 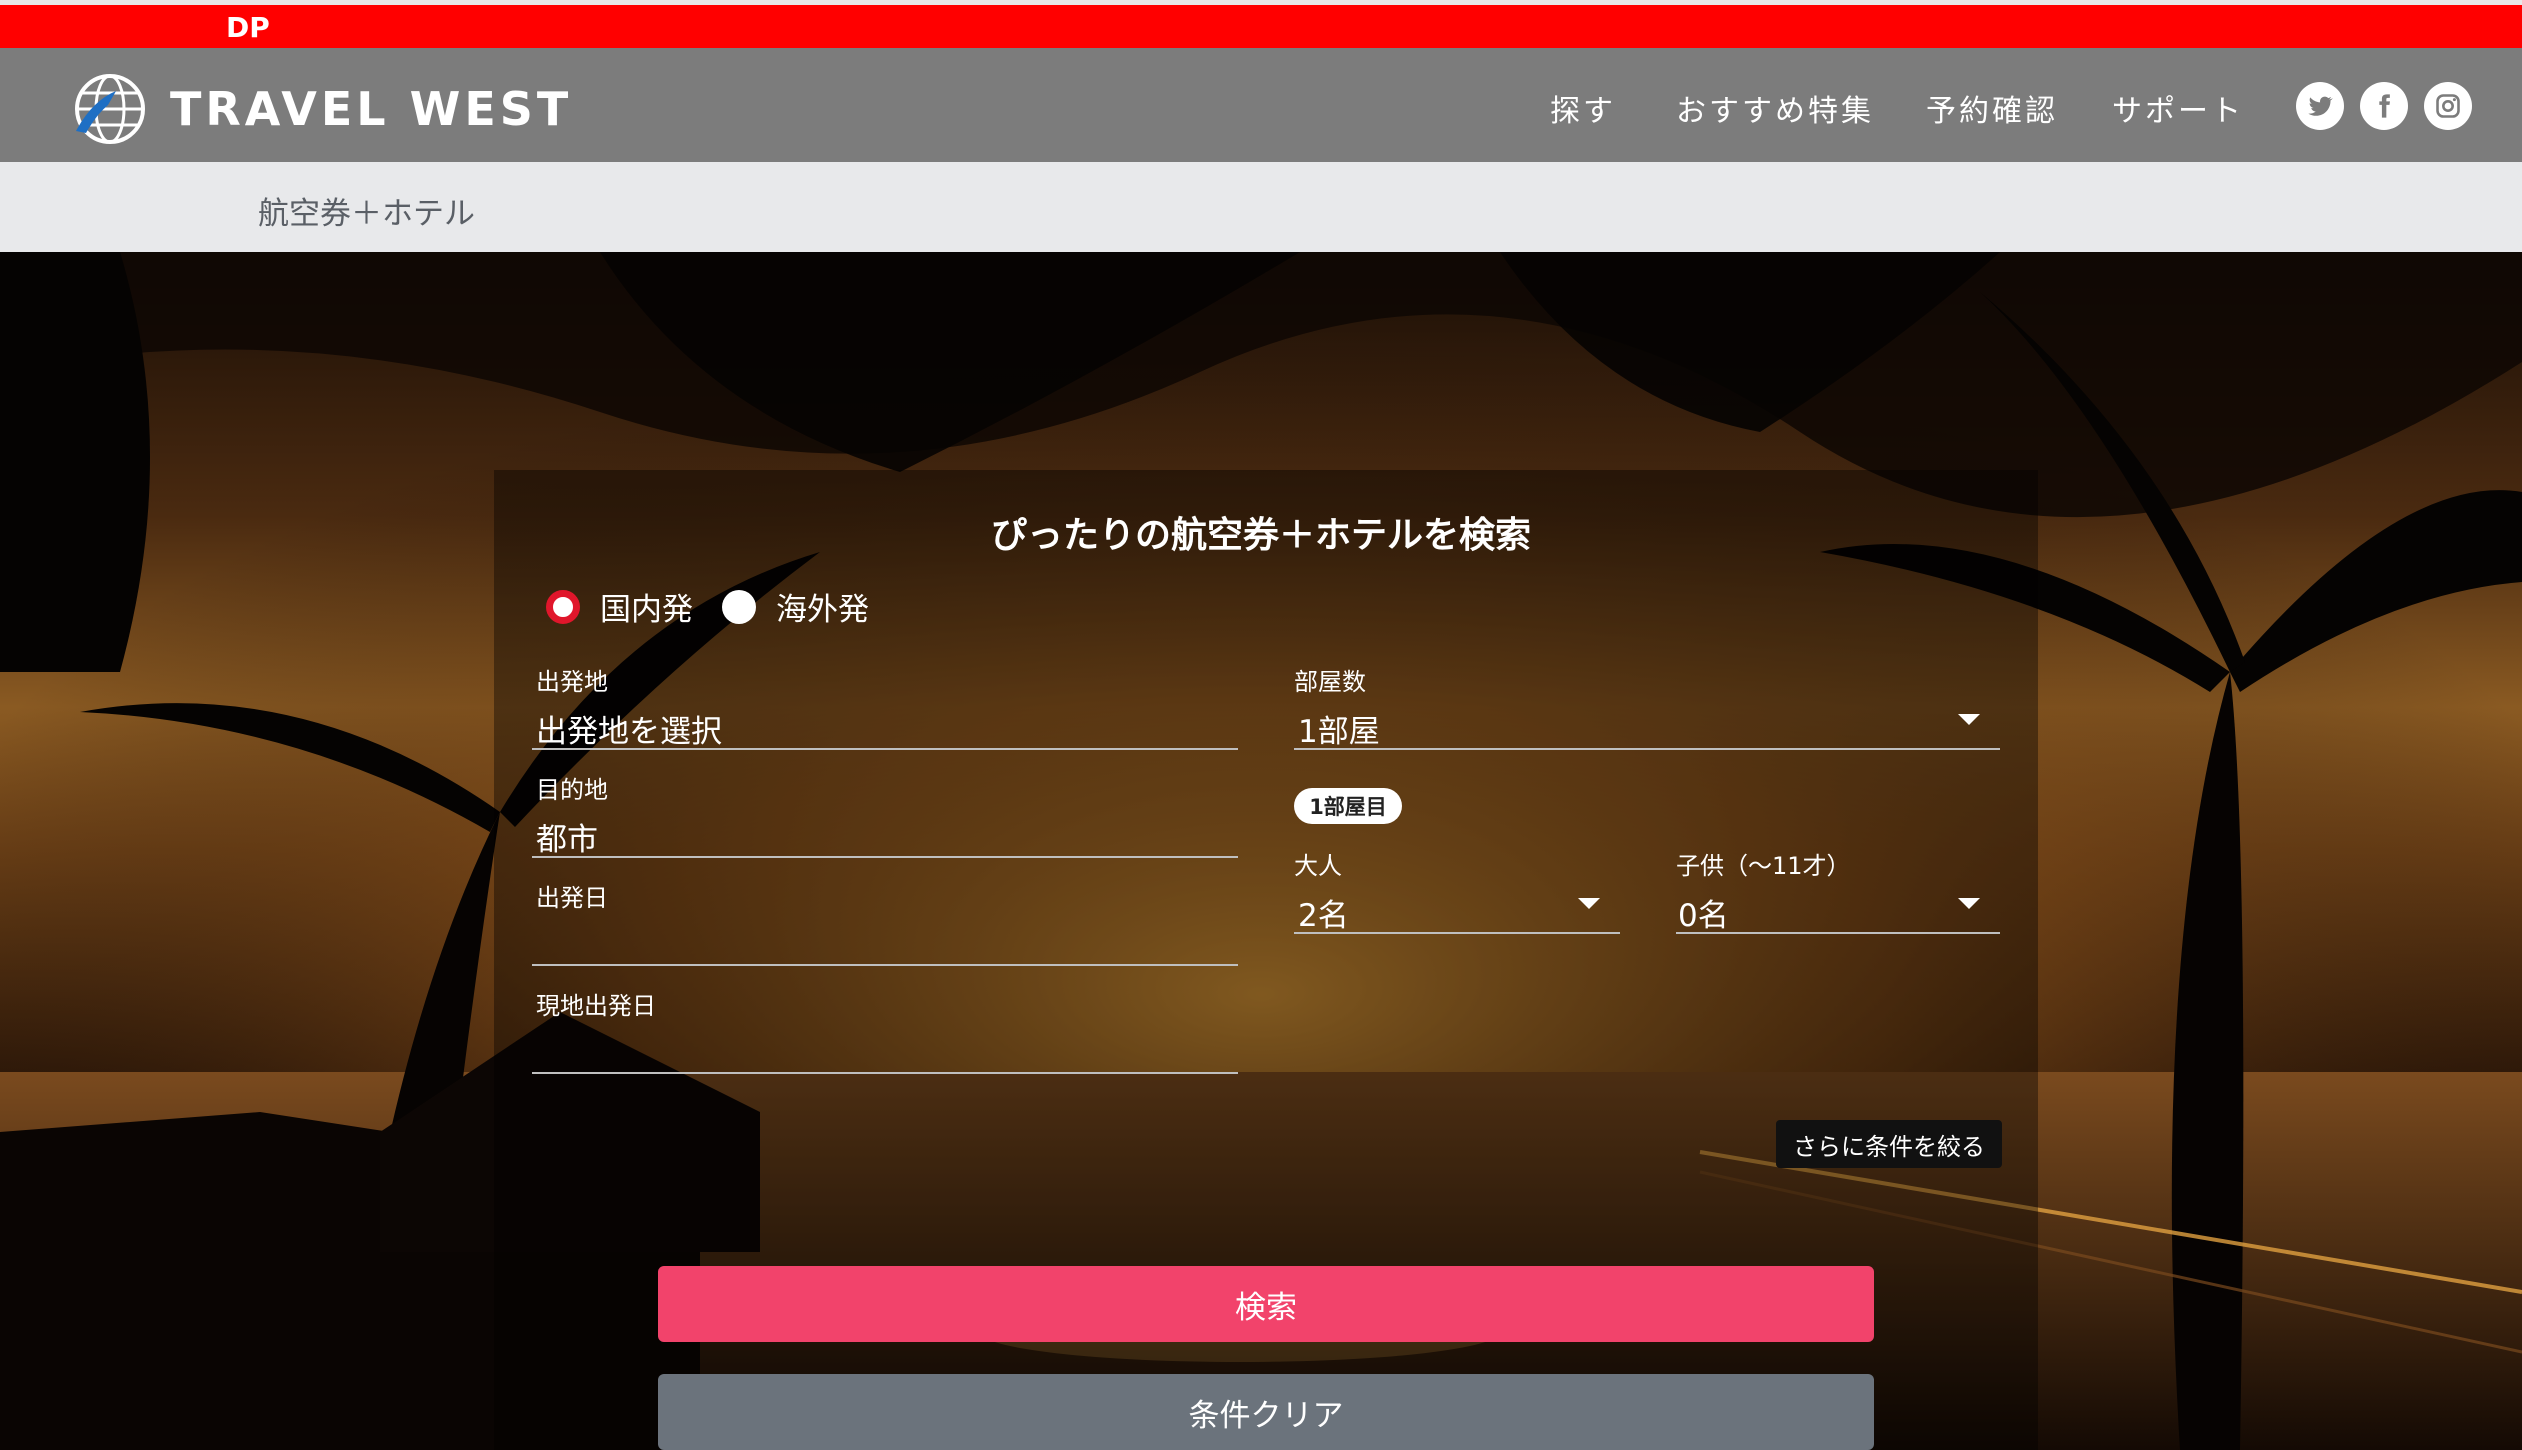 What do you see at coordinates (1647, 749) in the screenshot?
I see `rooms-underline` at bounding box center [1647, 749].